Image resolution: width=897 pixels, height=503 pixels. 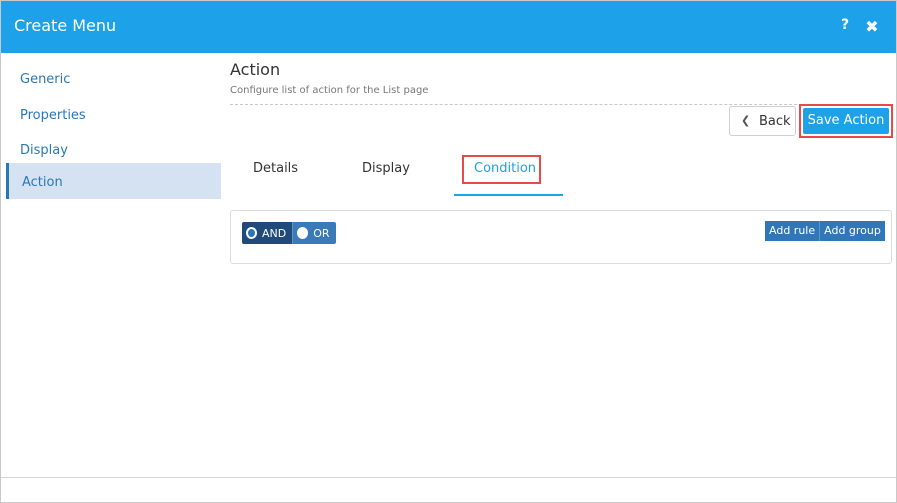 I want to click on back-button-label: Back, so click(x=775, y=121).